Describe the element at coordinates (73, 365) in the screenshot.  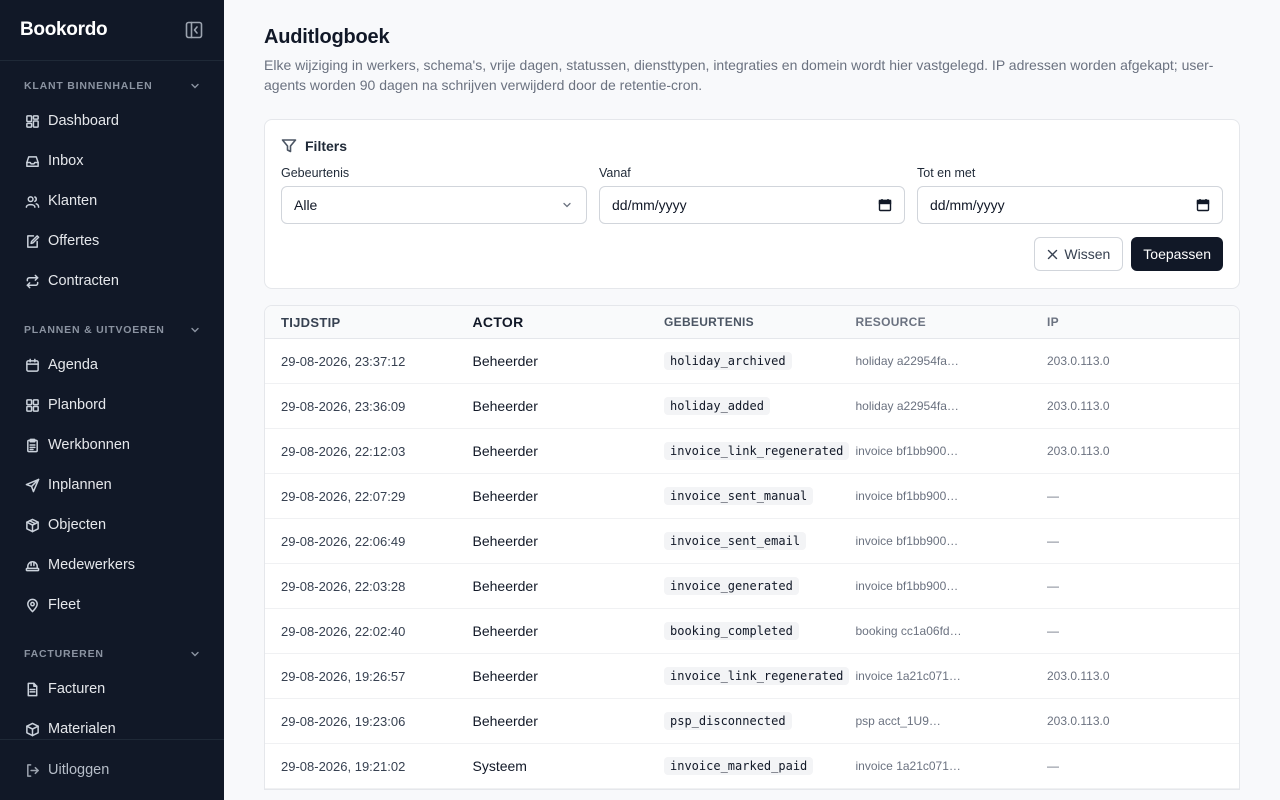
I see `sidebar-item-label: Agenda` at that location.